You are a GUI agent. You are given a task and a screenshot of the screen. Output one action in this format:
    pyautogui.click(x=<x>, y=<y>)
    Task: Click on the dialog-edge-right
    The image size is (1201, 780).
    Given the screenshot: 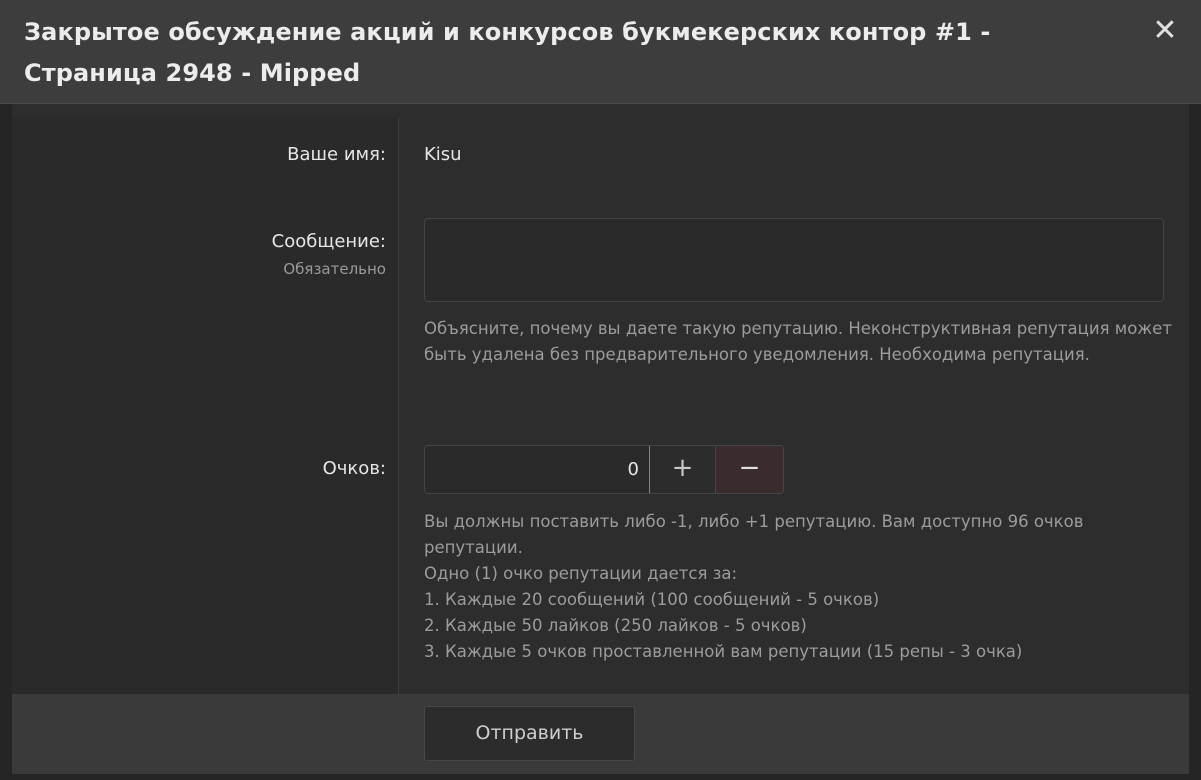 What is the action you would take?
    pyautogui.click(x=1195, y=442)
    